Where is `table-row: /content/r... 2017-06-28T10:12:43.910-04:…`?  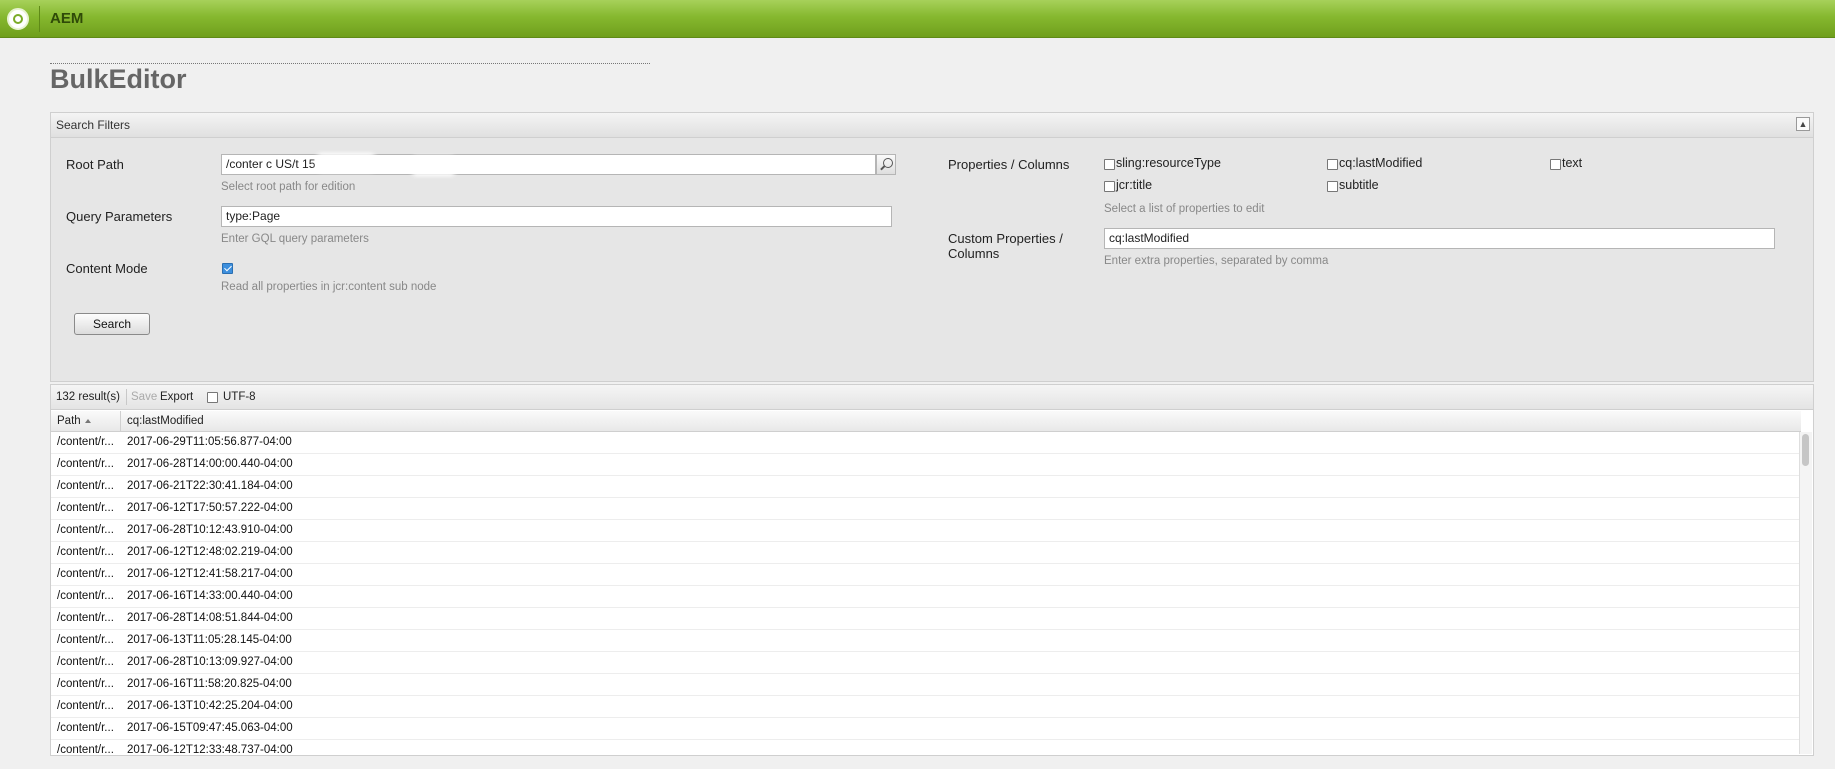 table-row: /content/r... 2017-06-28T10:12:43.910-04:… is located at coordinates (926, 531).